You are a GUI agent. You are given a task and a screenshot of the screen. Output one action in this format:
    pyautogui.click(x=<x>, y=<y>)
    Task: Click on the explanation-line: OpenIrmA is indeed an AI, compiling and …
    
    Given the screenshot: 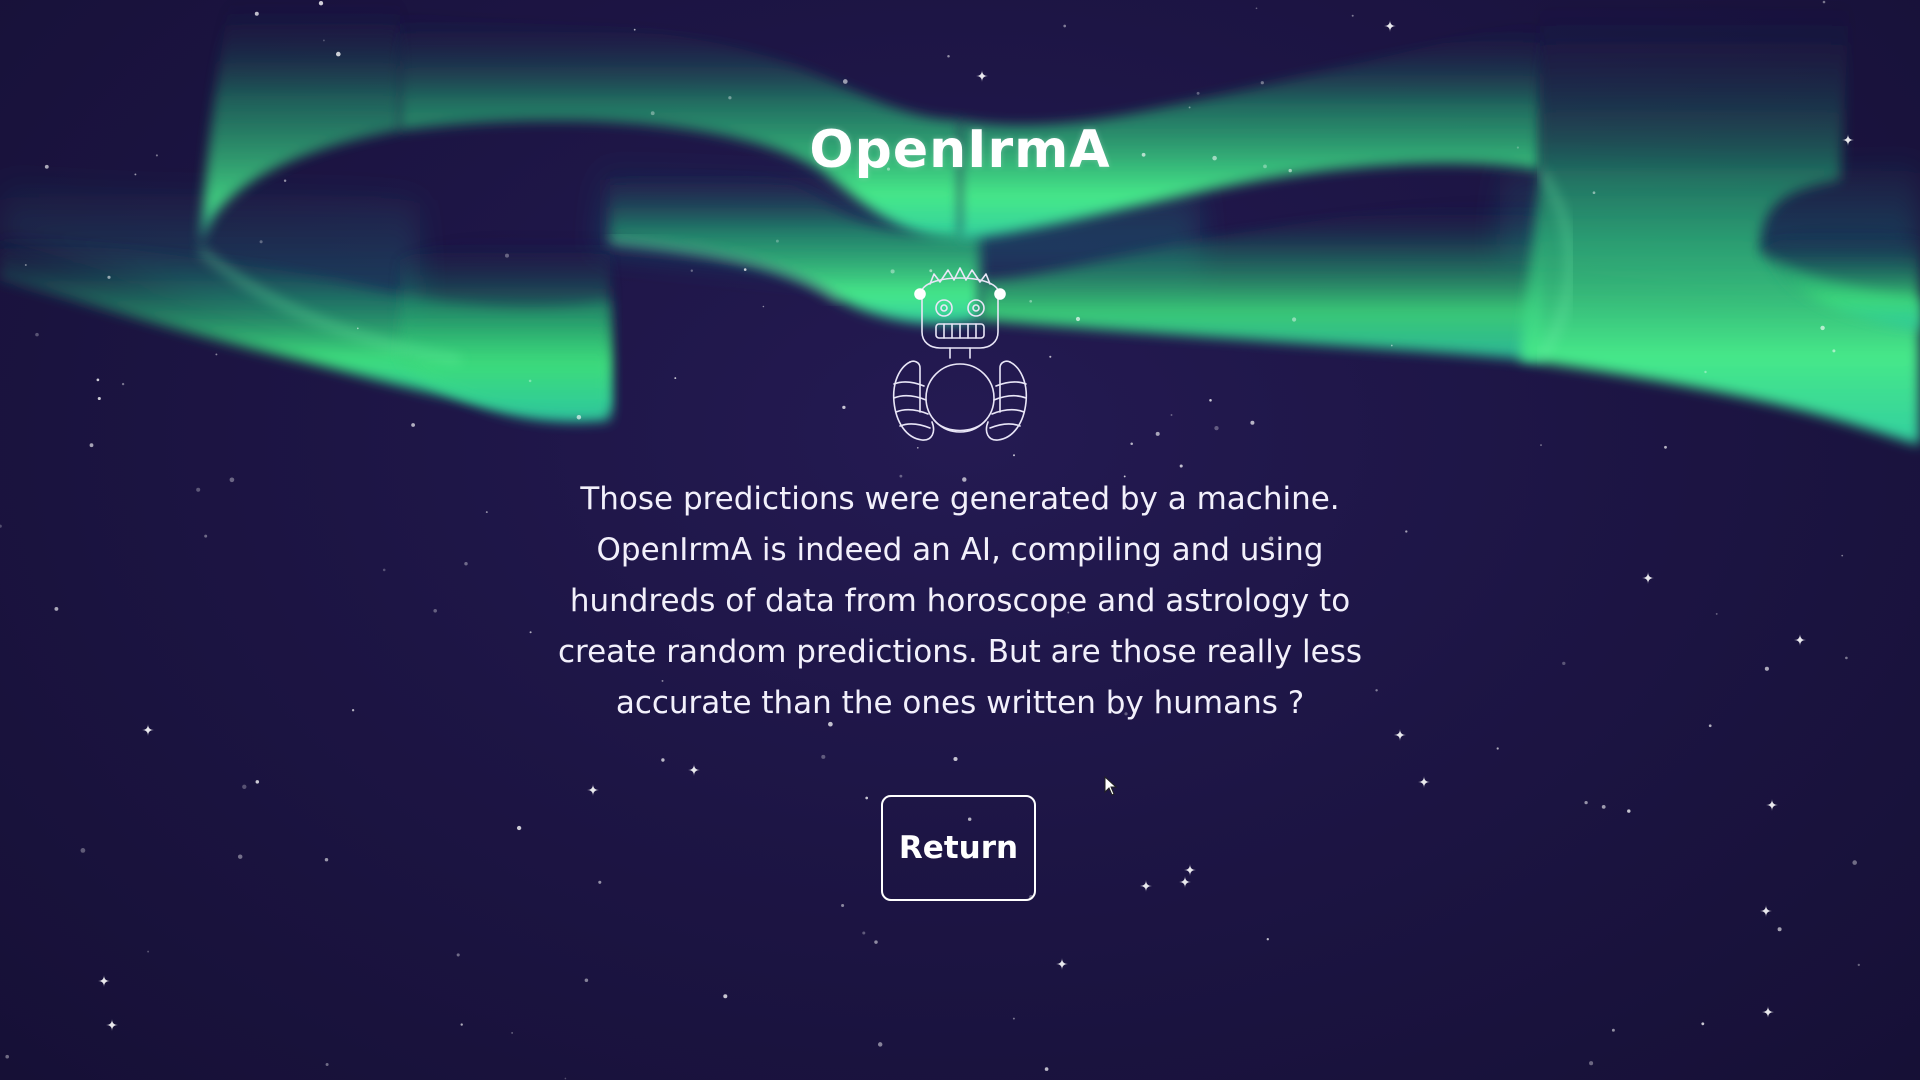 What is the action you would take?
    pyautogui.click(x=960, y=550)
    